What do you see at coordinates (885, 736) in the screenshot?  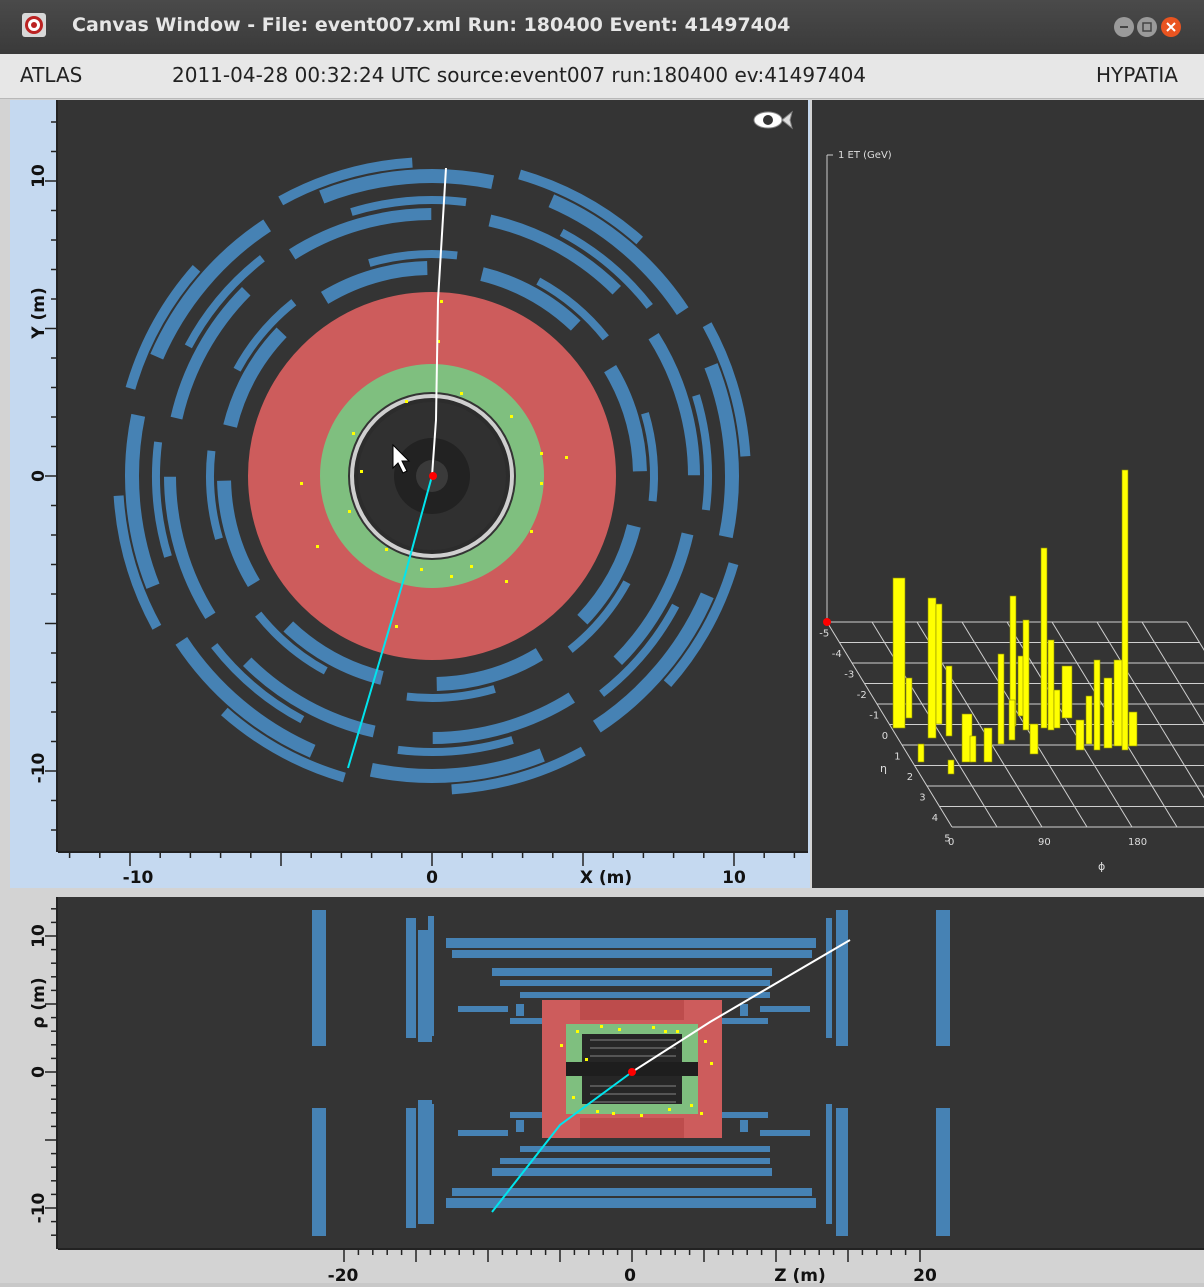 I see `eta-tick: 0` at bounding box center [885, 736].